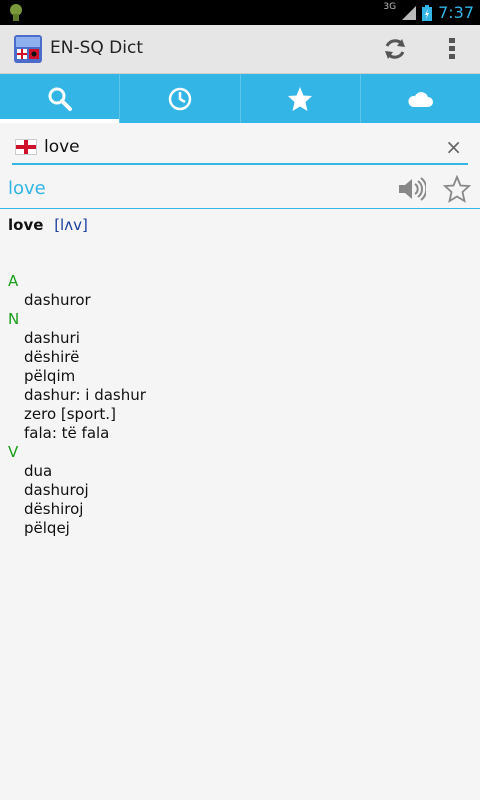 This screenshot has height=800, width=480. What do you see at coordinates (67, 433) in the screenshot?
I see `translation-item: fala: të fala` at bounding box center [67, 433].